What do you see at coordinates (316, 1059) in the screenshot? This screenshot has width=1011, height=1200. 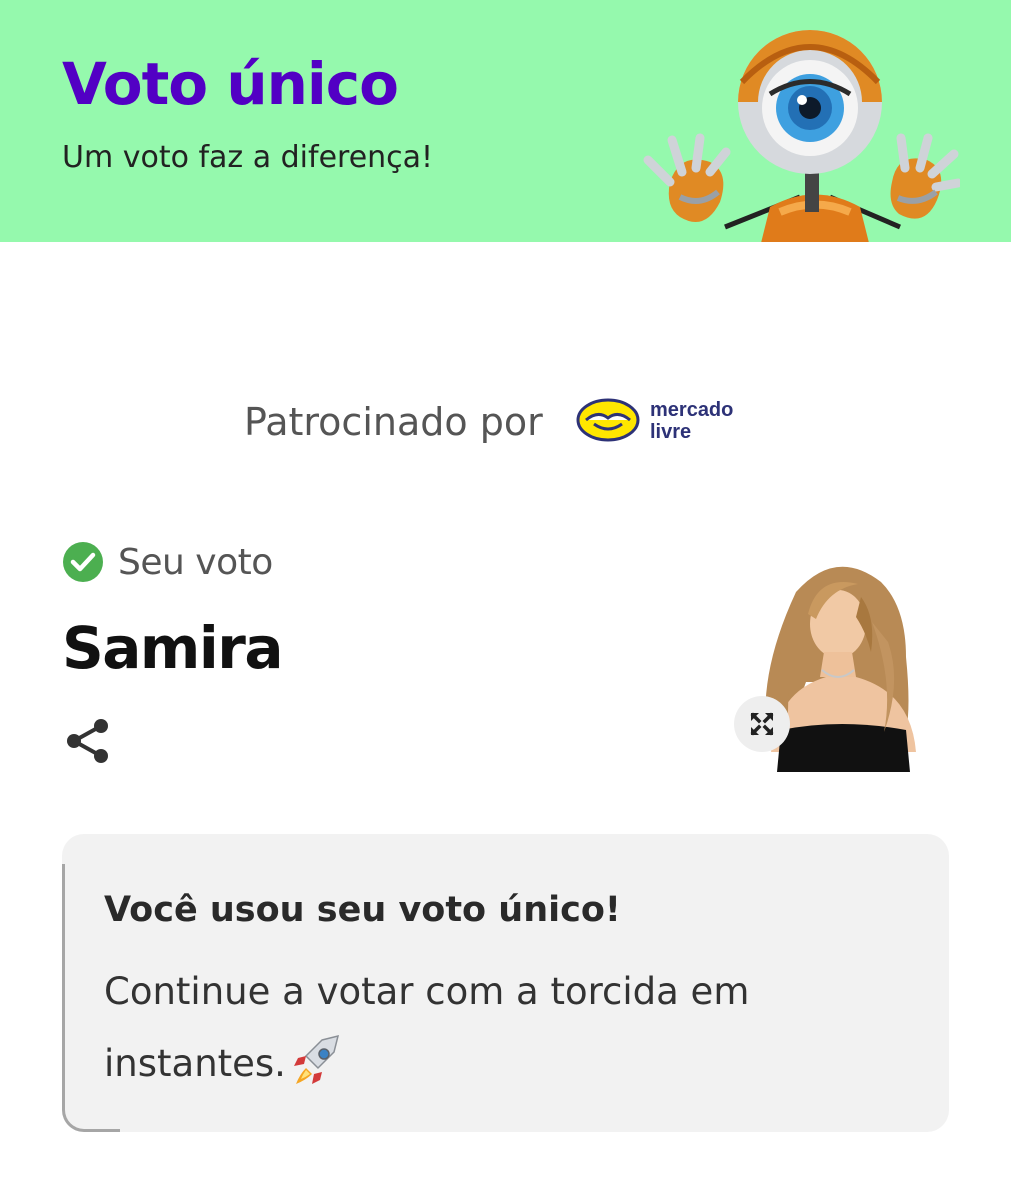 I see `rocket-icon` at bounding box center [316, 1059].